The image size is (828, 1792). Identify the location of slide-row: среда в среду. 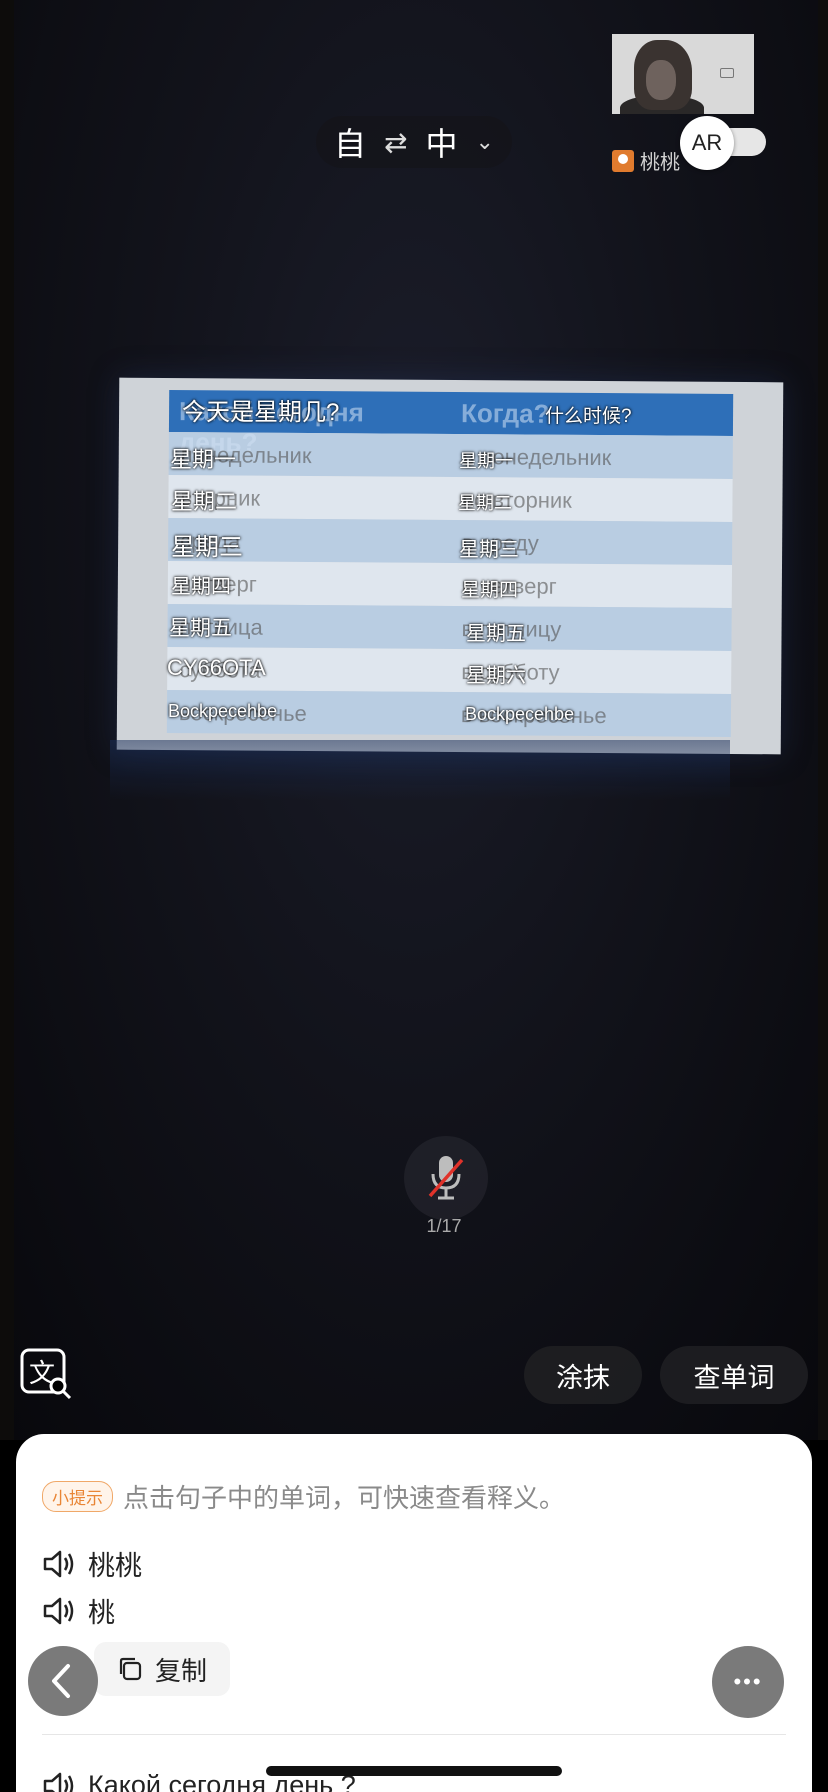
(450, 541).